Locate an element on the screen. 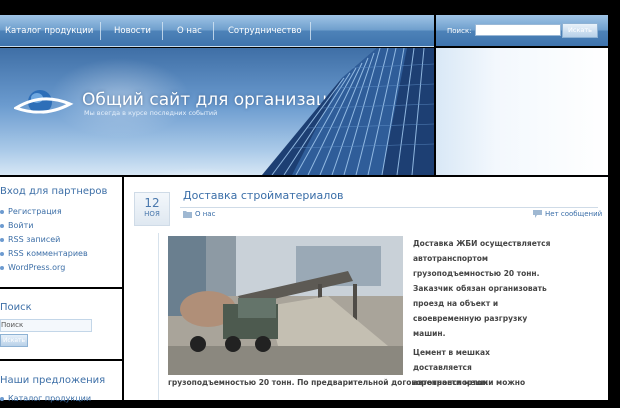 This screenshot has height=408, width=620. search-label: Поиск: is located at coordinates (459, 31).